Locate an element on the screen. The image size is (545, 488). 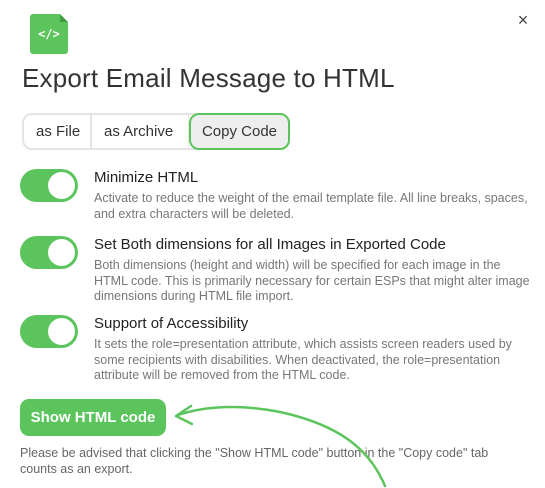
export-mode-tabs: as File as Archive Copy Code is located at coordinates (156, 131).